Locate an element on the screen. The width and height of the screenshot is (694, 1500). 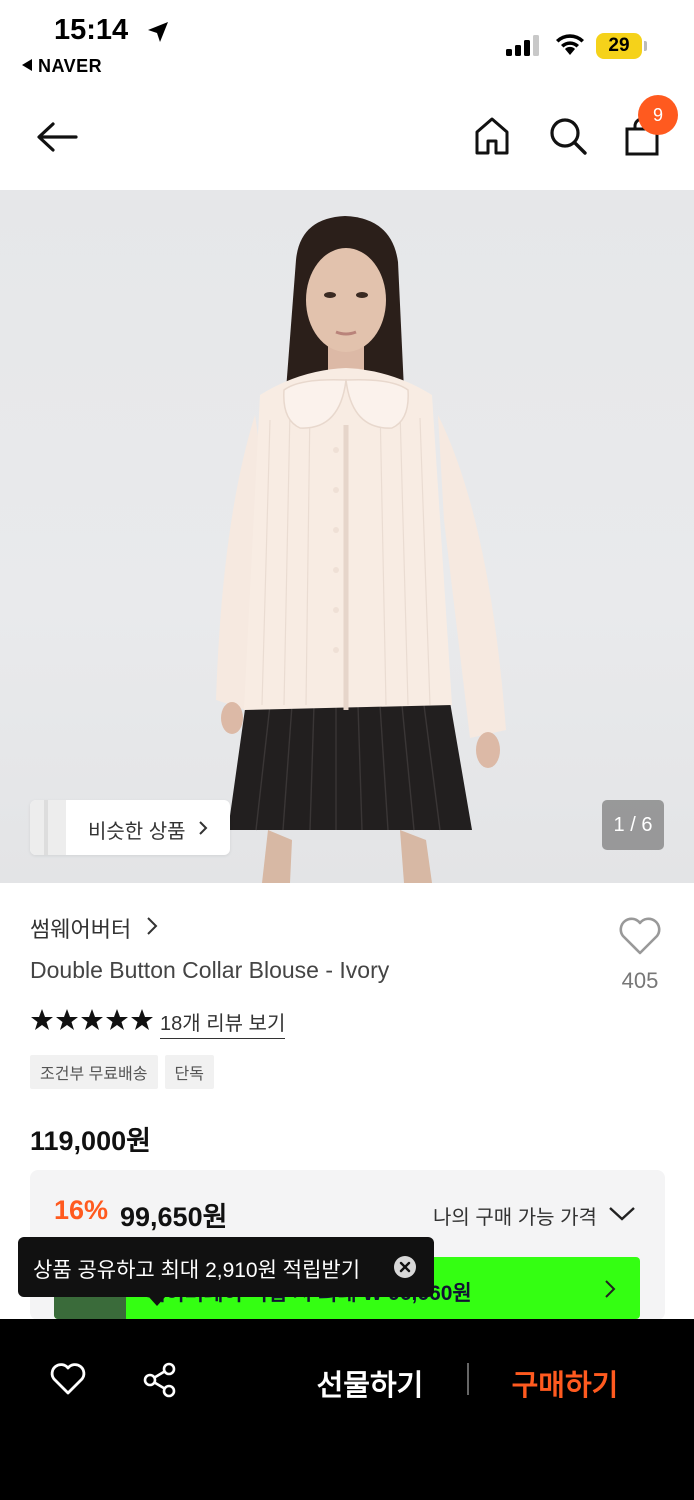
location-arrow-icon is located at coordinates (158, 32).